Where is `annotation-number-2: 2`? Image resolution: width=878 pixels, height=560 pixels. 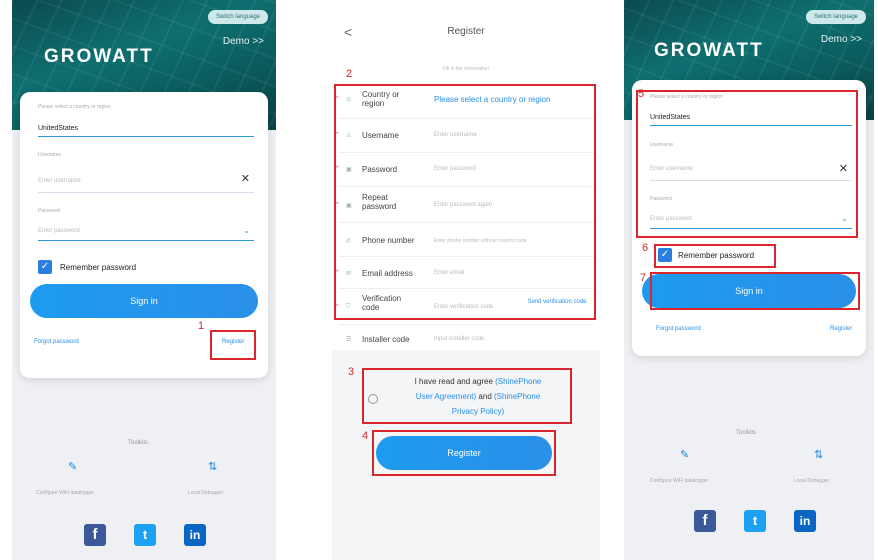 annotation-number-2: 2 is located at coordinates (349, 74).